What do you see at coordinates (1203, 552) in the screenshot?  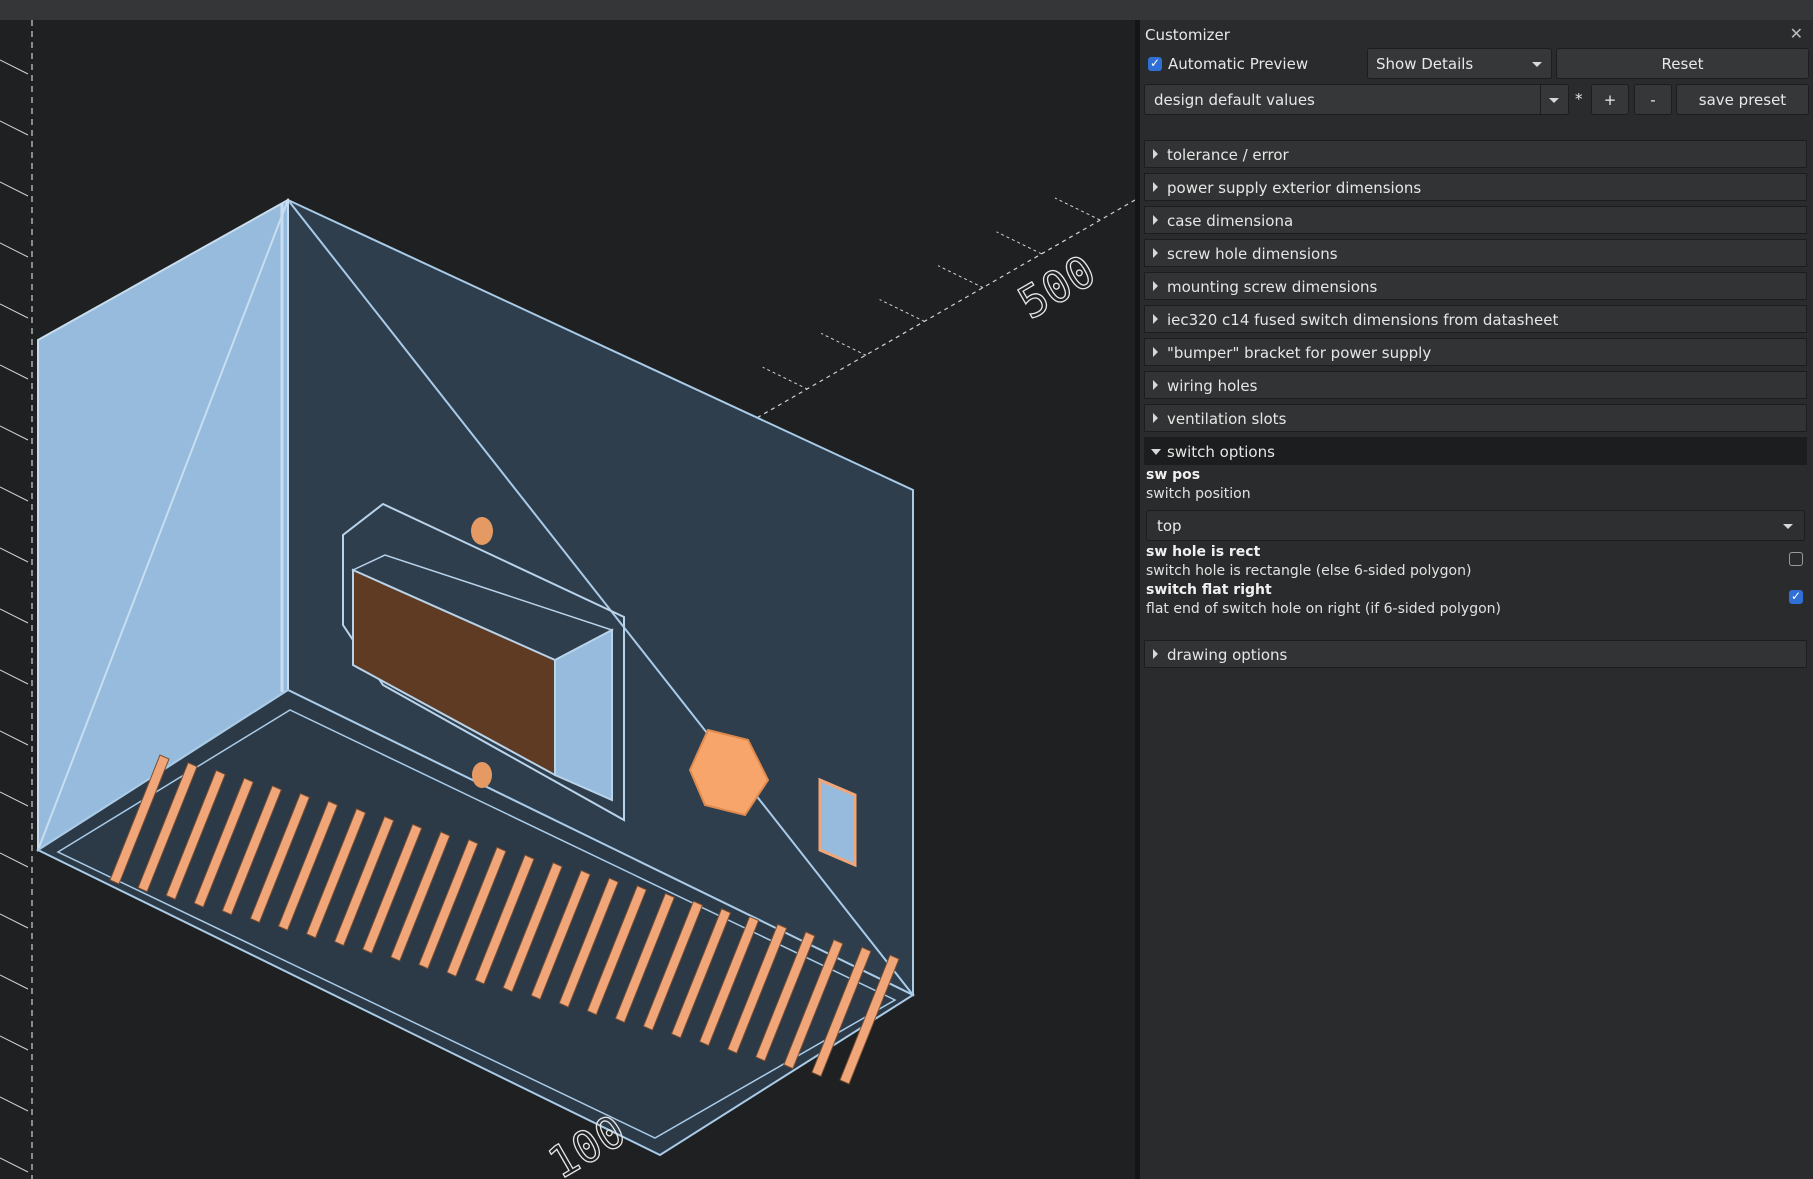 I see `param-sw-hole-name: sw hole is rect` at bounding box center [1203, 552].